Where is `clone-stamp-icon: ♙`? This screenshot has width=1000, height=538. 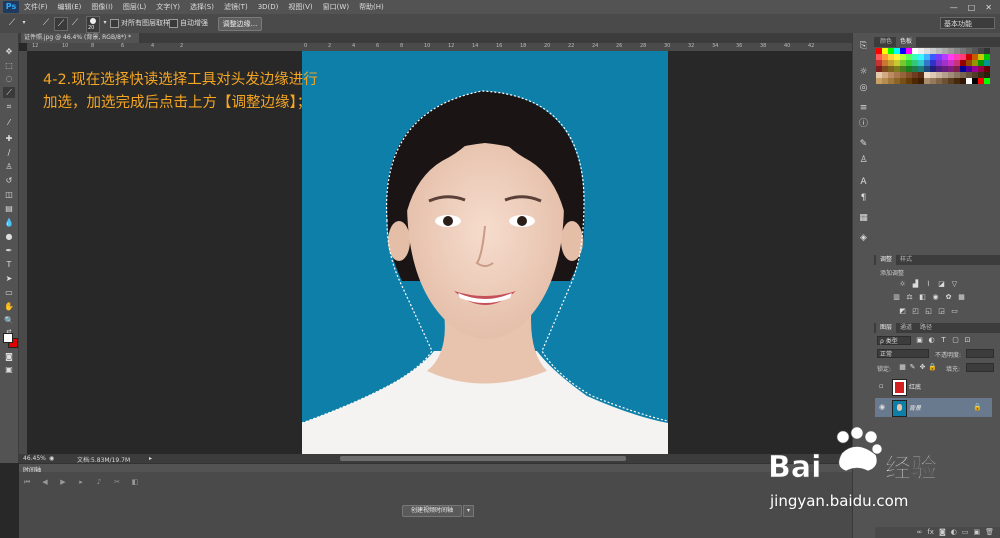 clone-stamp-icon: ♙ is located at coordinates (9, 166).